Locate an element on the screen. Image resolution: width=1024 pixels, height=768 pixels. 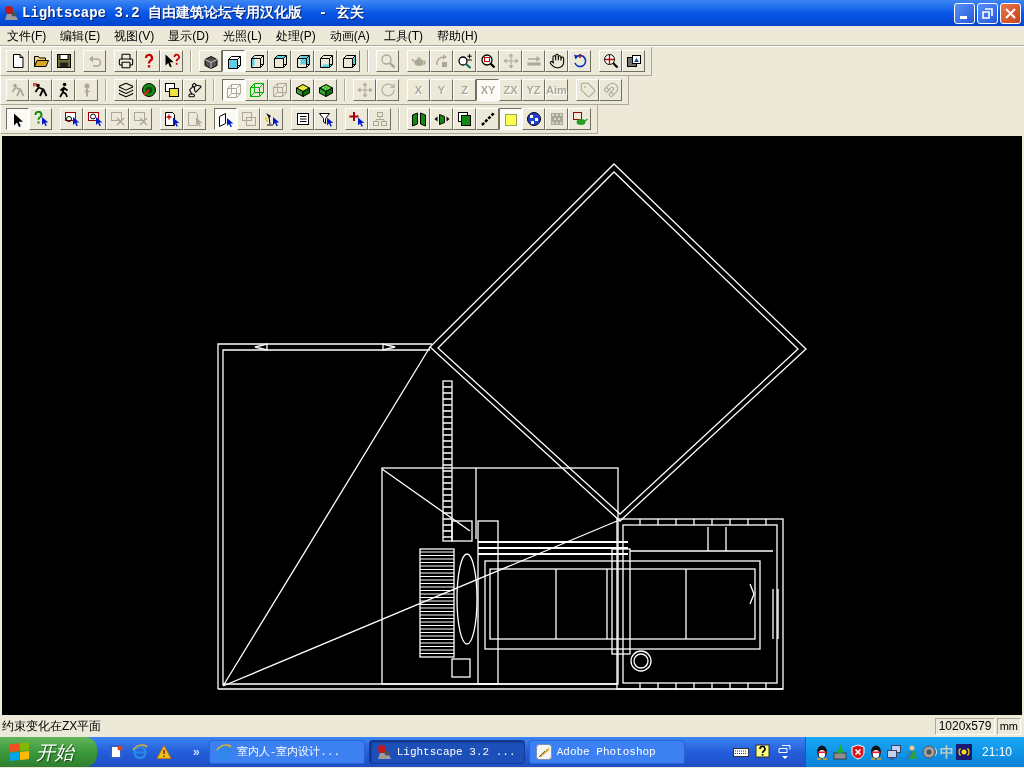
page-pointer-icon is located at coordinates (194, 119).